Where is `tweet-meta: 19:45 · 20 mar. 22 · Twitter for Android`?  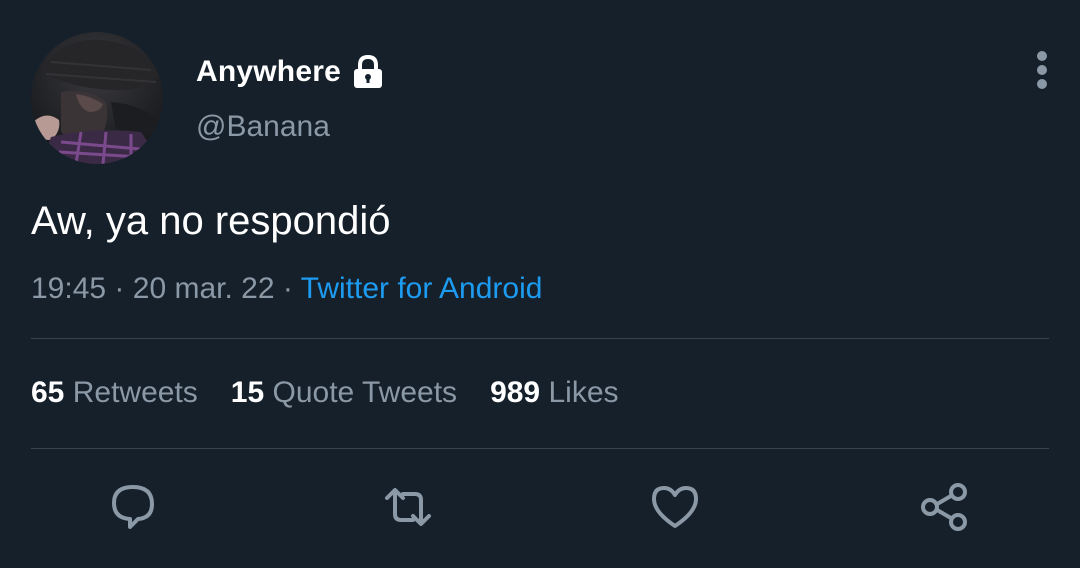 tweet-meta: 19:45 · 20 mar. 22 · Twitter for Android is located at coordinates (286, 289).